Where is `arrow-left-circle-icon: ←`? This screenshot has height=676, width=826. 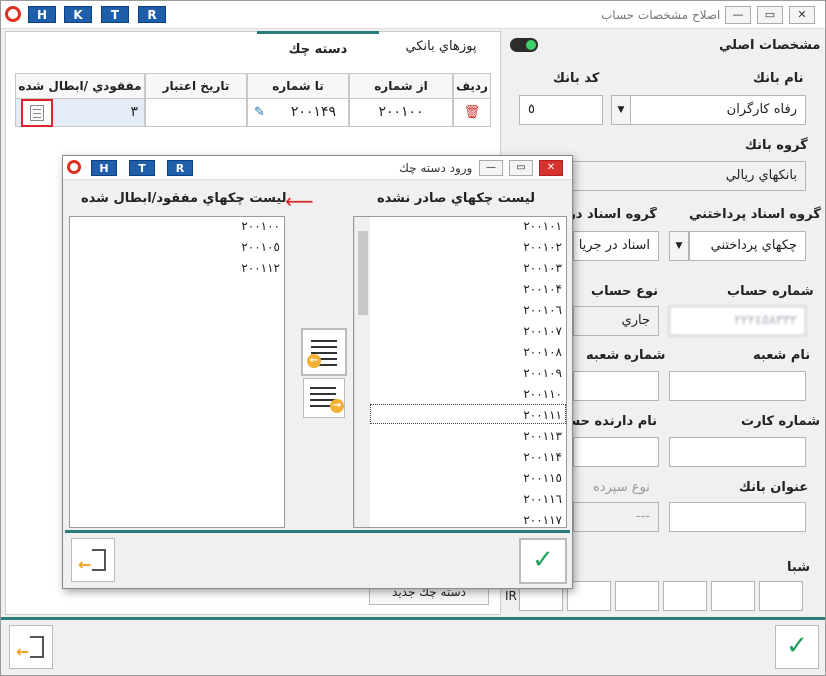 arrow-left-circle-icon: ← is located at coordinates (314, 361).